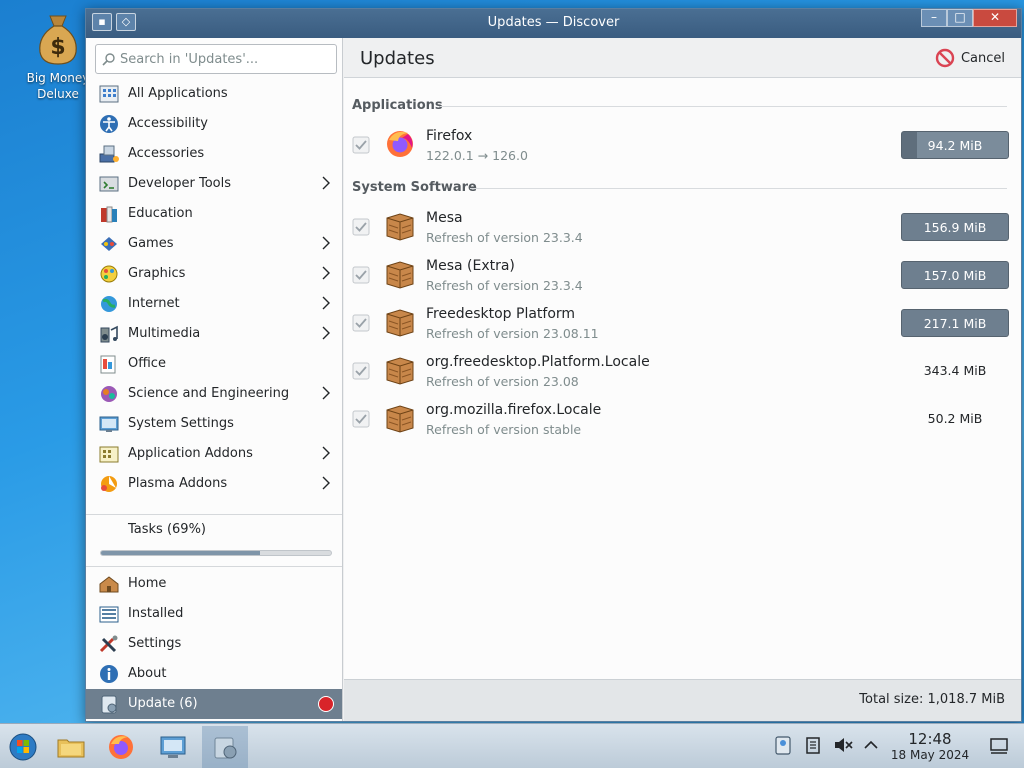 The image size is (1024, 768). Describe the element at coordinates (109, 484) in the screenshot. I see `plasma-addons-icon` at that location.